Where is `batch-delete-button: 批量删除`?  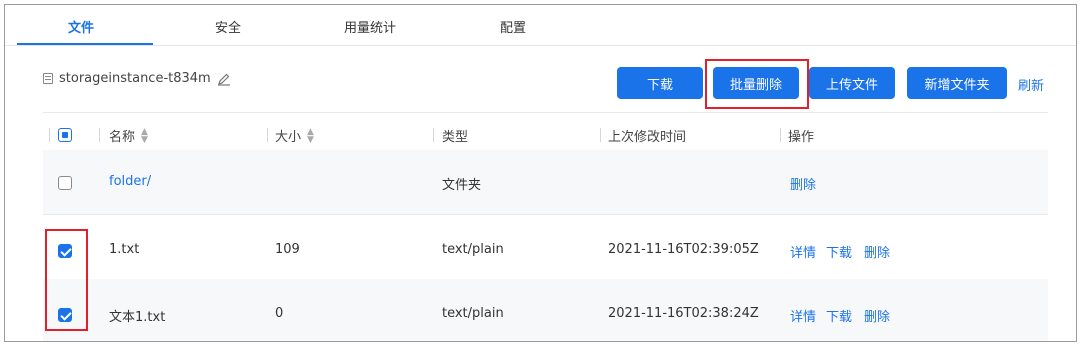 batch-delete-button: 批量删除 is located at coordinates (756, 83).